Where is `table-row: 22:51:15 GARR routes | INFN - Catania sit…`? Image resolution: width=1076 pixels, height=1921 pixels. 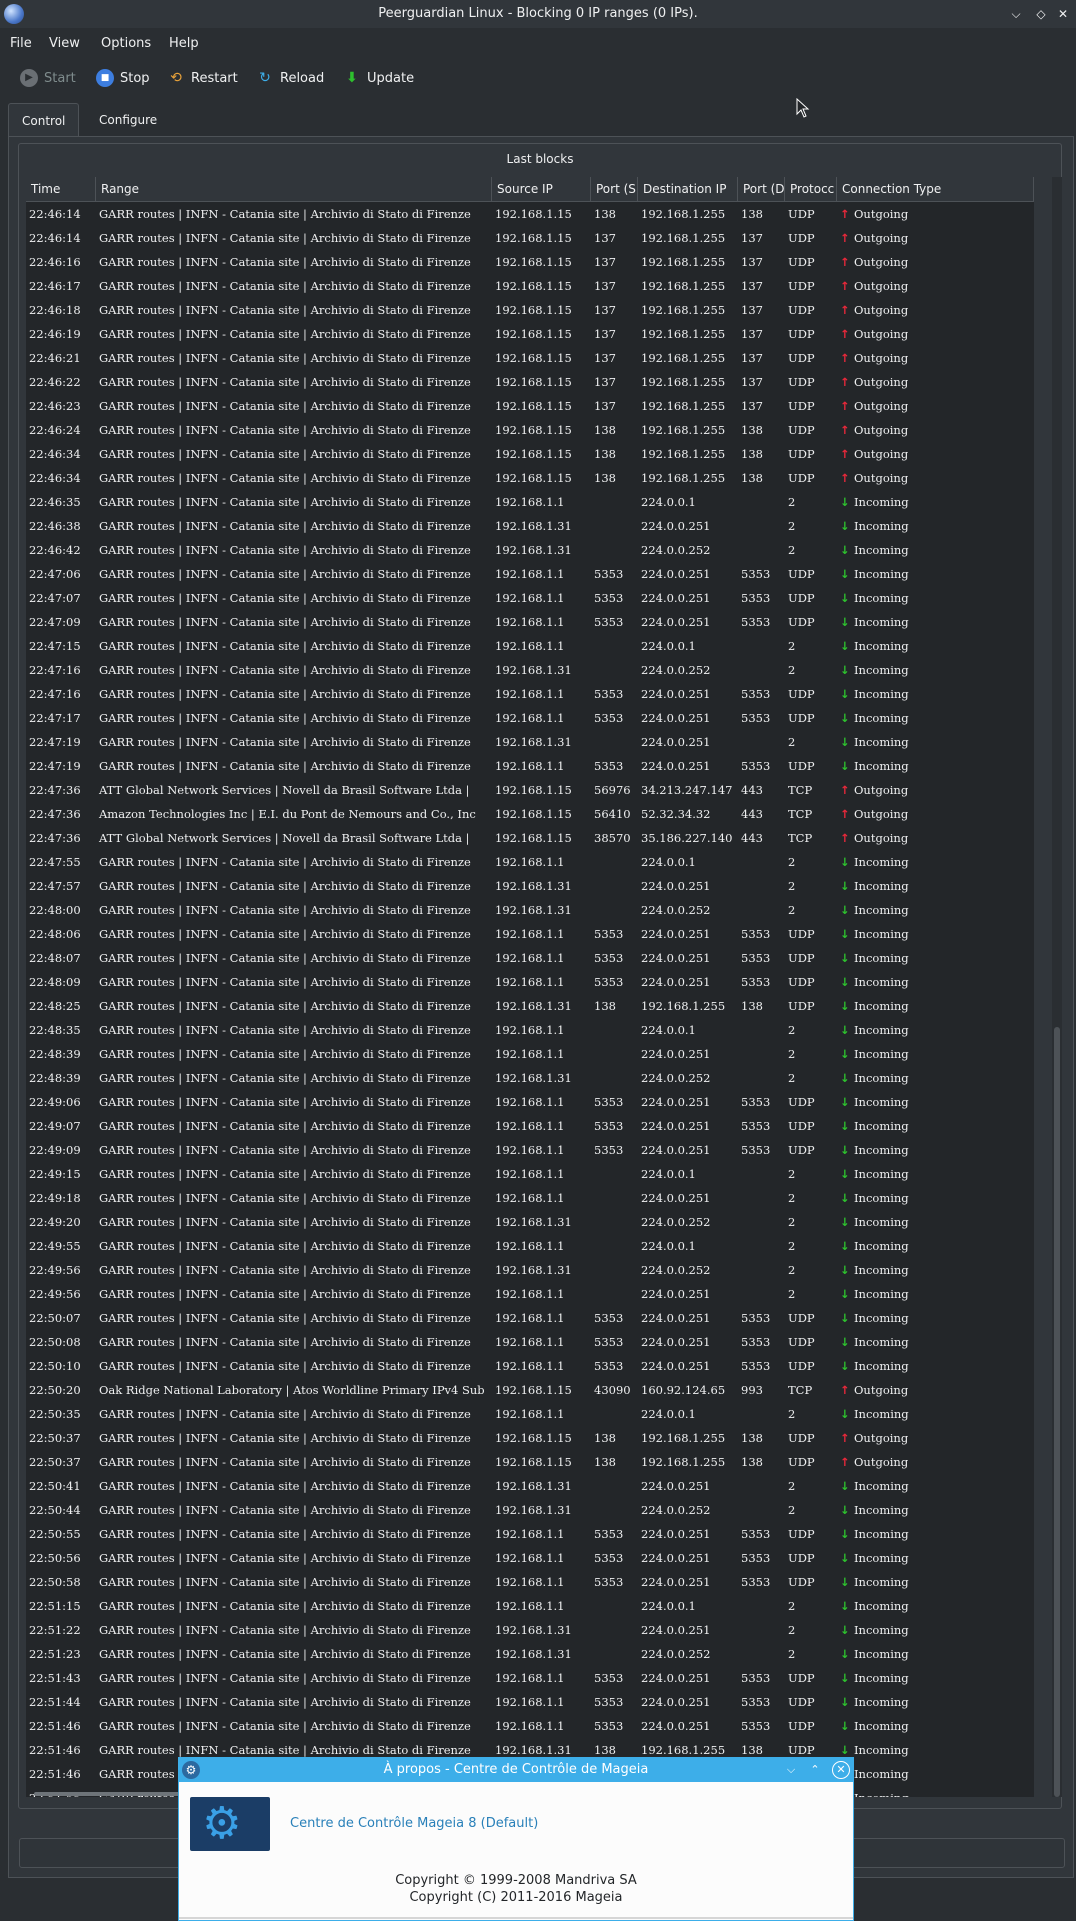 table-row: 22:51:15 GARR routes | INFN - Catania sit… is located at coordinates (530, 1606).